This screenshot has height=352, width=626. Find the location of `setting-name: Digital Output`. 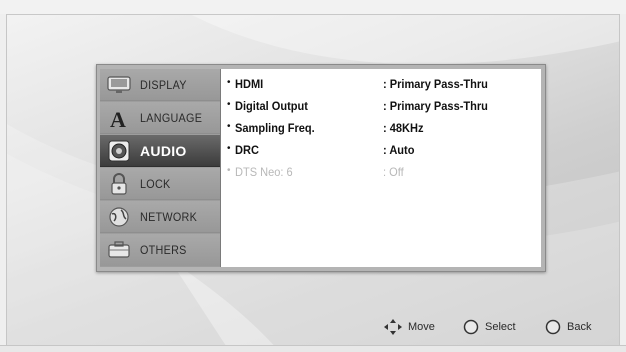

setting-name: Digital Output is located at coordinates (271, 106).